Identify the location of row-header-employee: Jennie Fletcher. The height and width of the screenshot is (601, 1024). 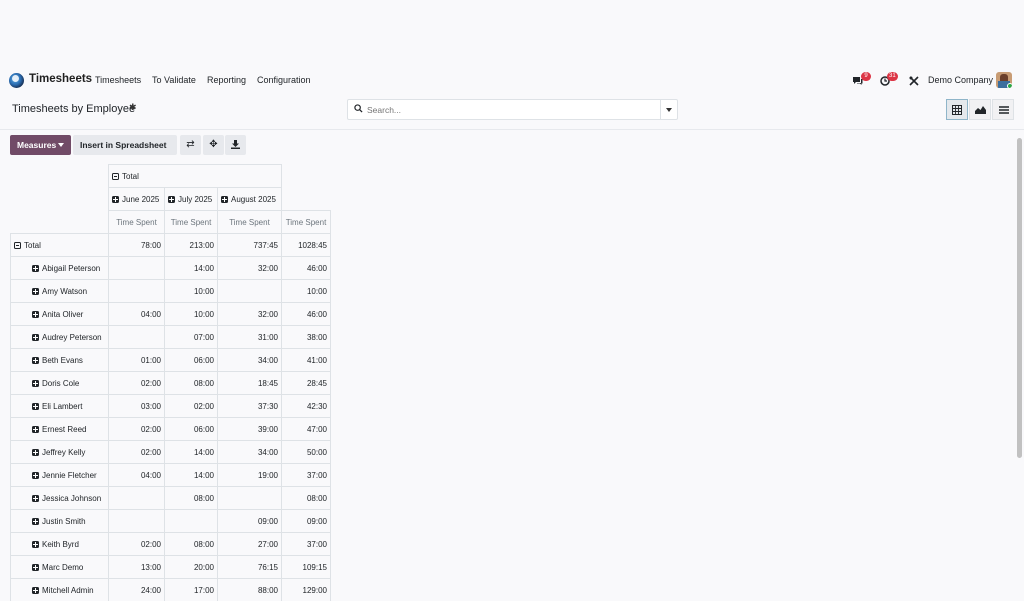
(59, 475).